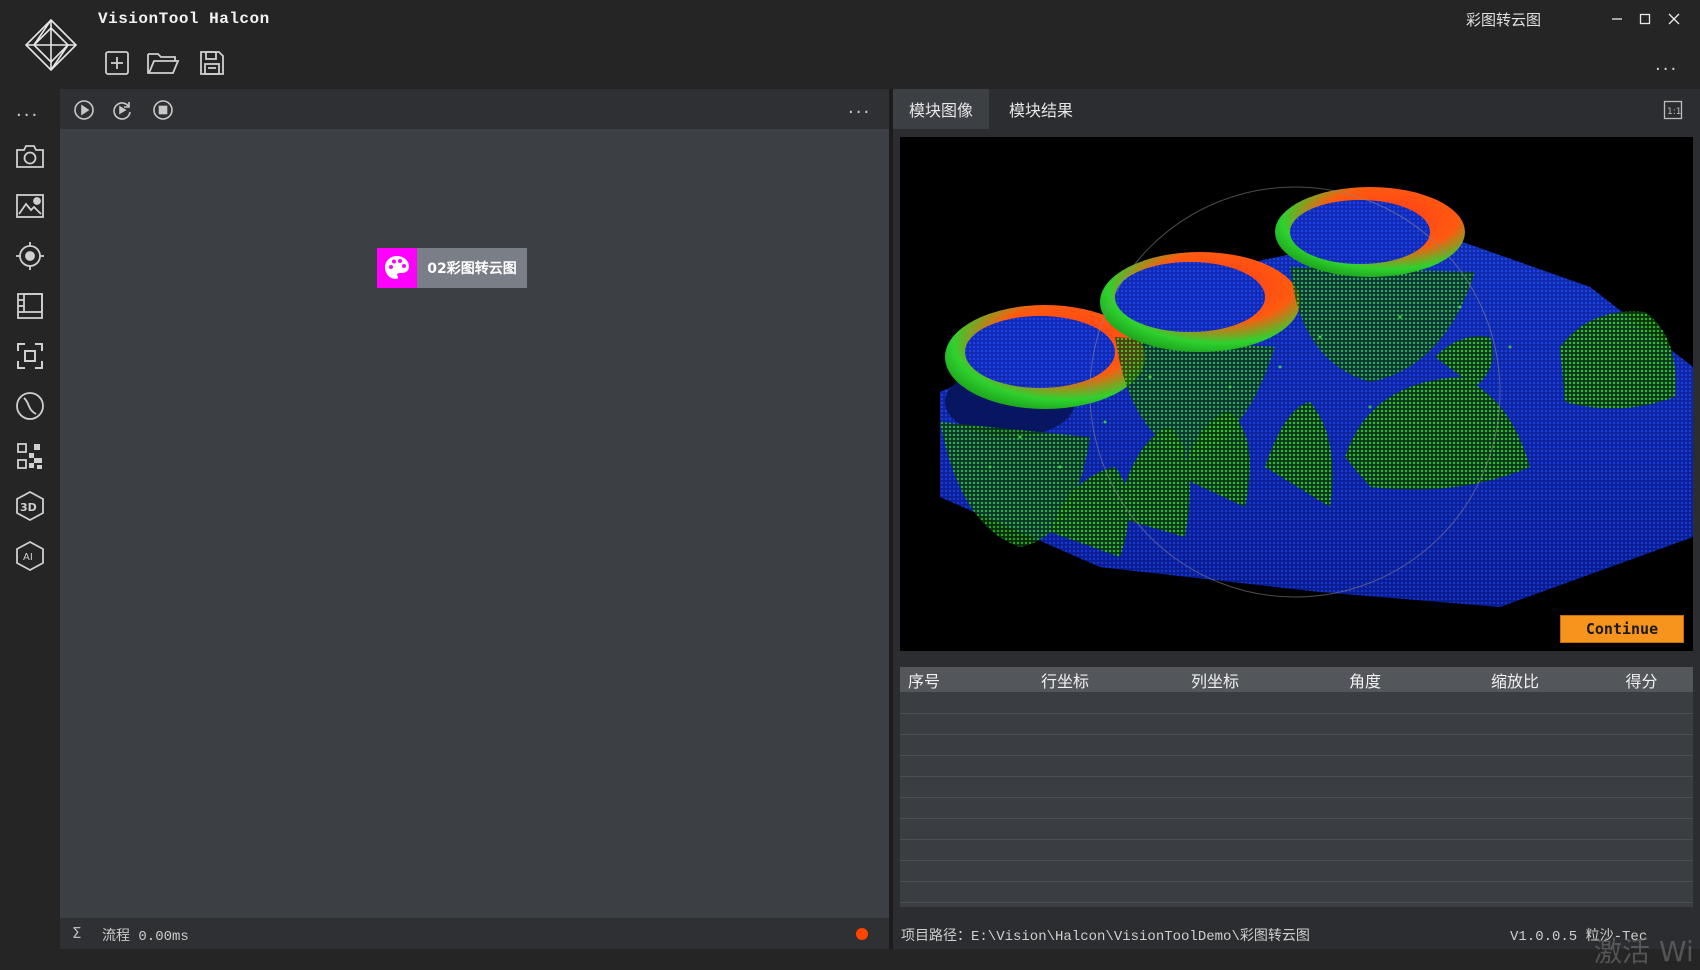  What do you see at coordinates (1641, 679) in the screenshot?
I see `column-header-score: 得分` at bounding box center [1641, 679].